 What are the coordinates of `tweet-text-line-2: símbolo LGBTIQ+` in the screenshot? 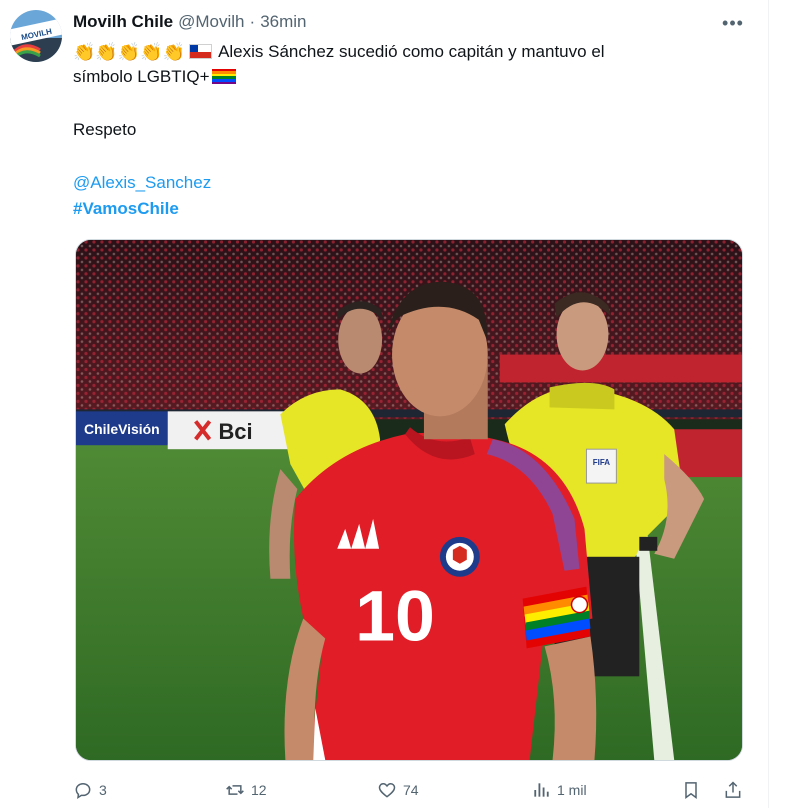 It's located at (154, 76).